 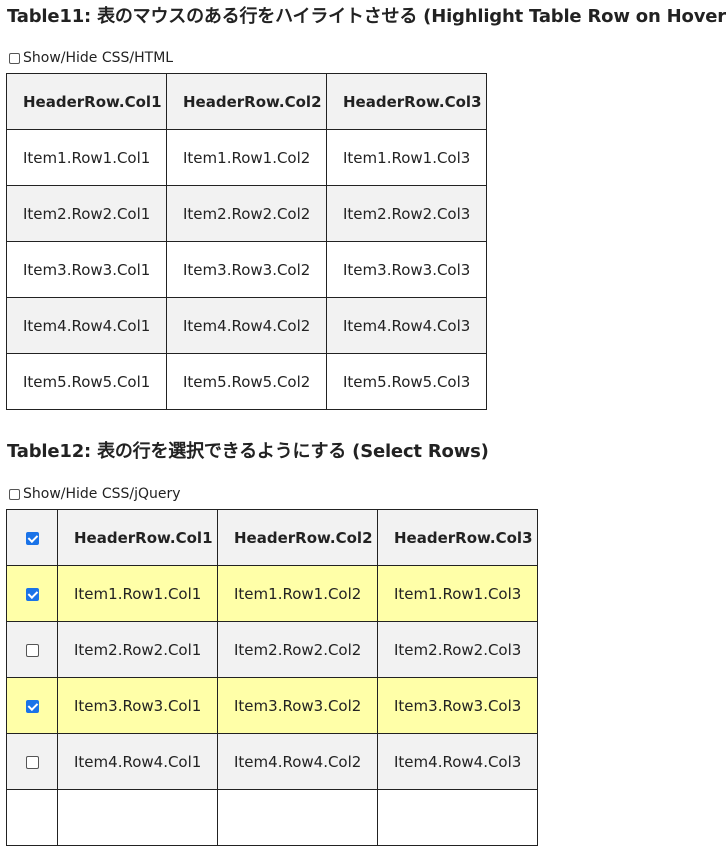 What do you see at coordinates (98, 58) in the screenshot?
I see `table11-toggle-label: Show/Hide CSS/HTML` at bounding box center [98, 58].